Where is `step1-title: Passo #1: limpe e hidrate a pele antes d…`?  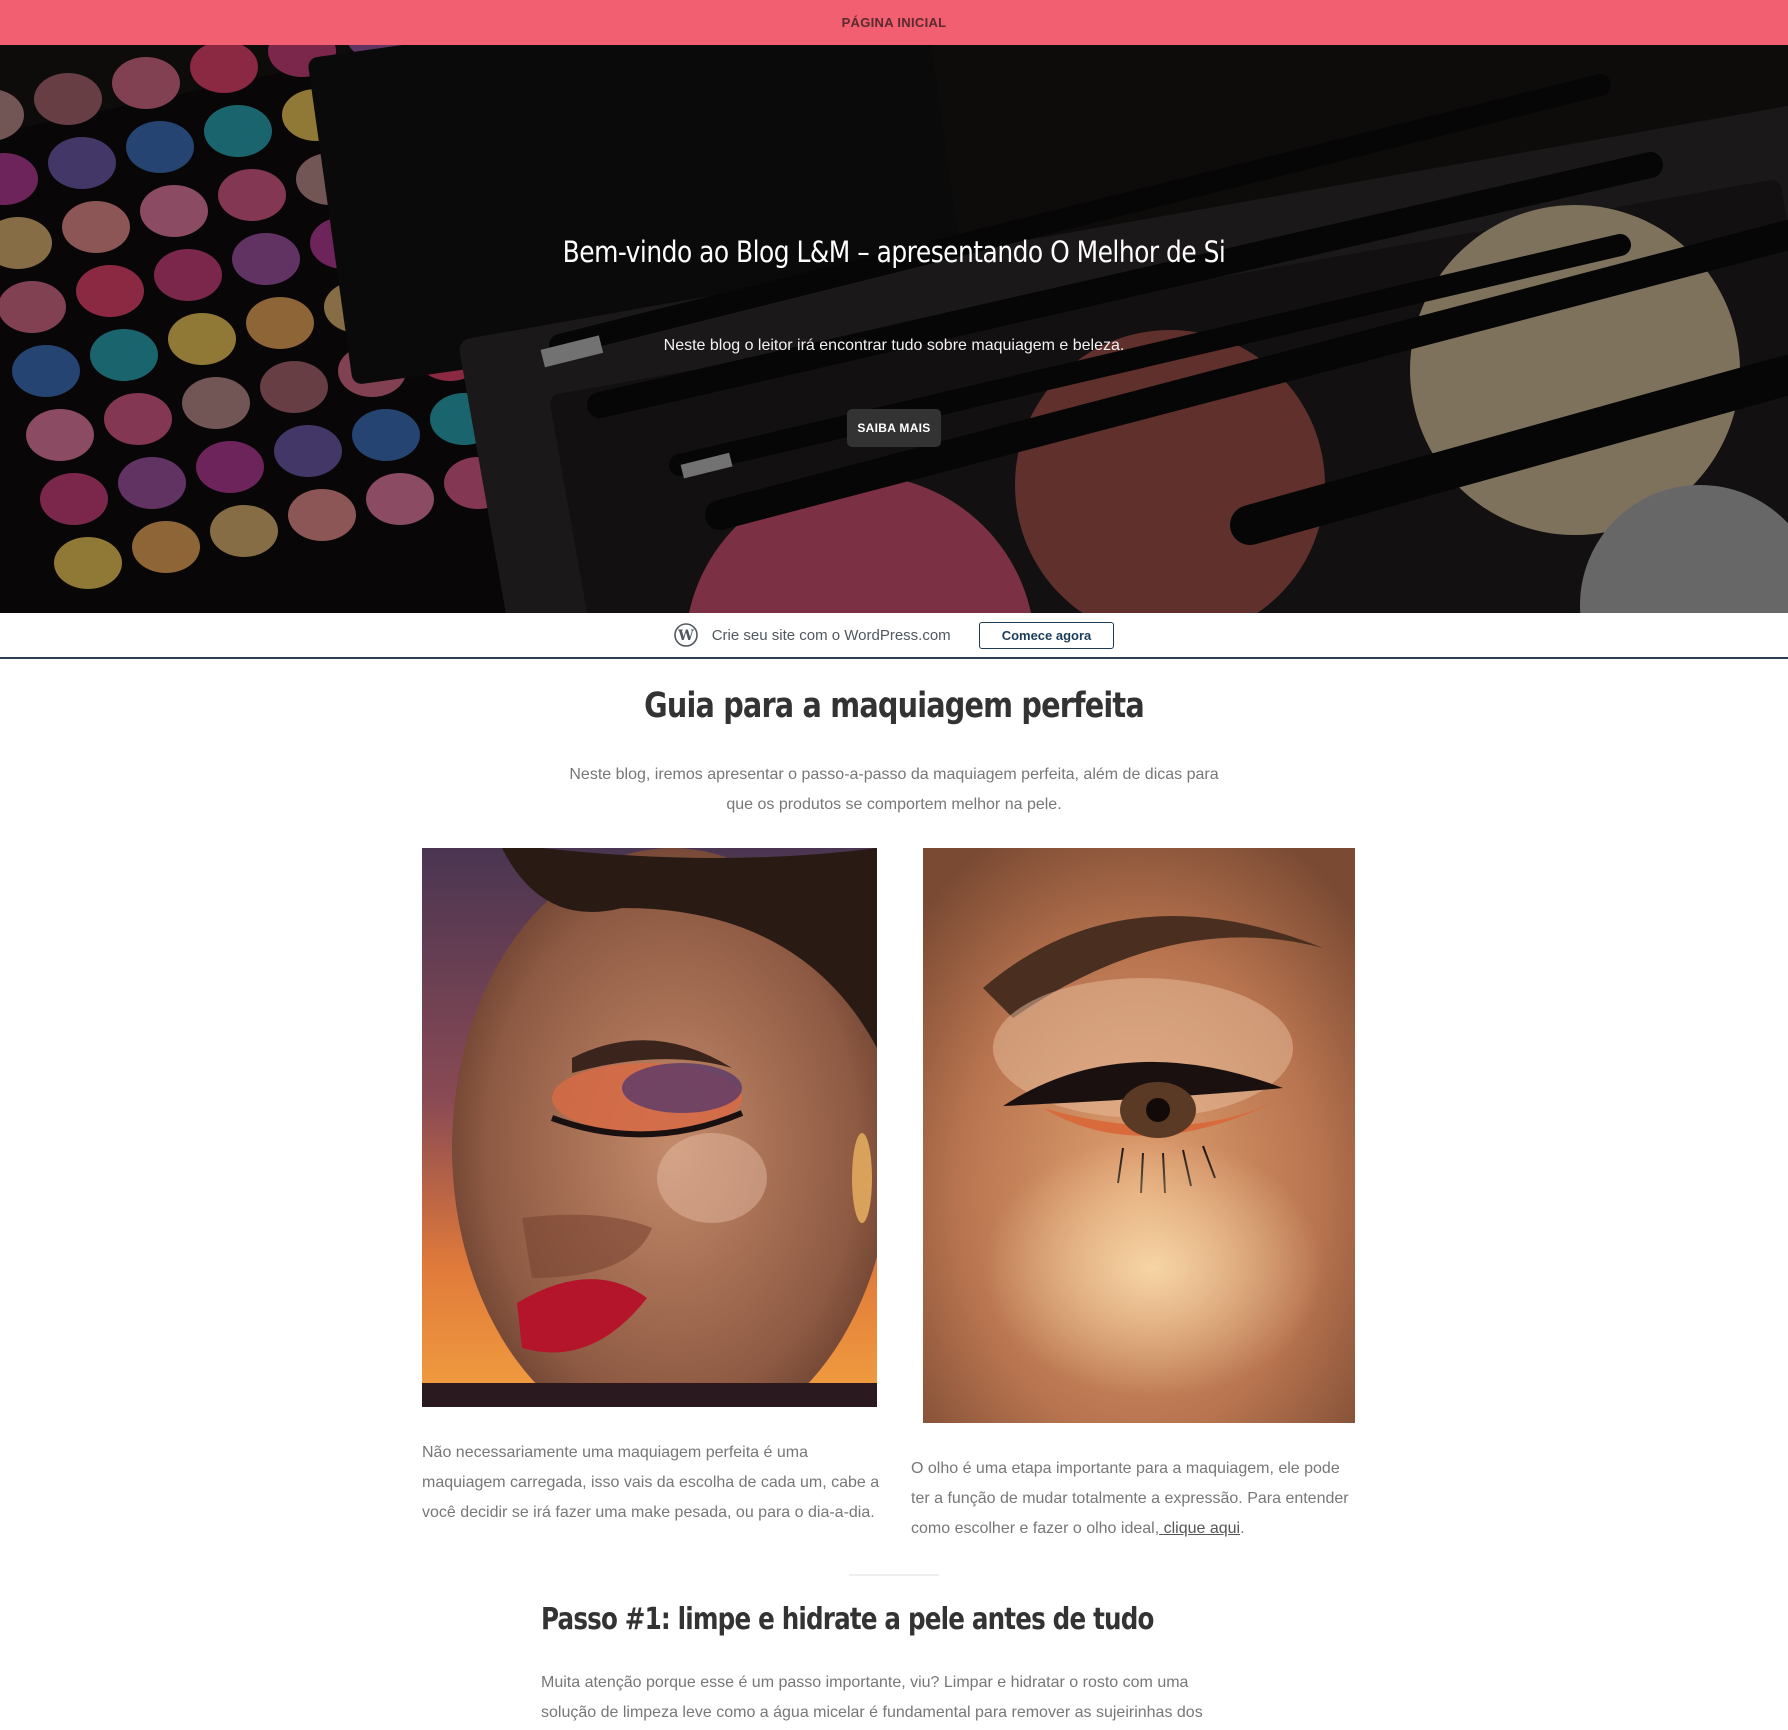
step1-title: Passo #1: limpe e hidrate a pele antes d… is located at coordinates (847, 1619).